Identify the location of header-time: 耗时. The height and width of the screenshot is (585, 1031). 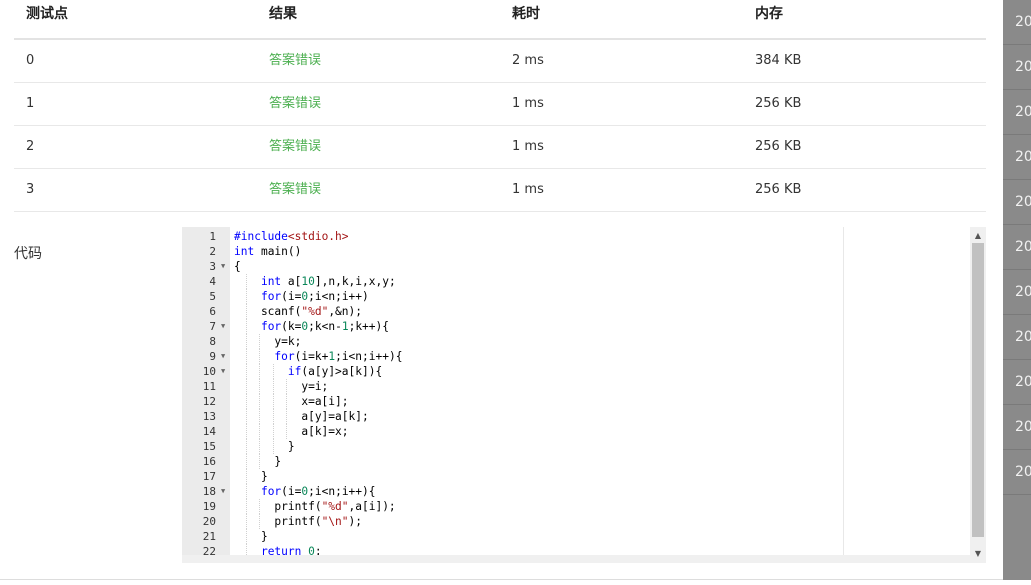
(526, 14).